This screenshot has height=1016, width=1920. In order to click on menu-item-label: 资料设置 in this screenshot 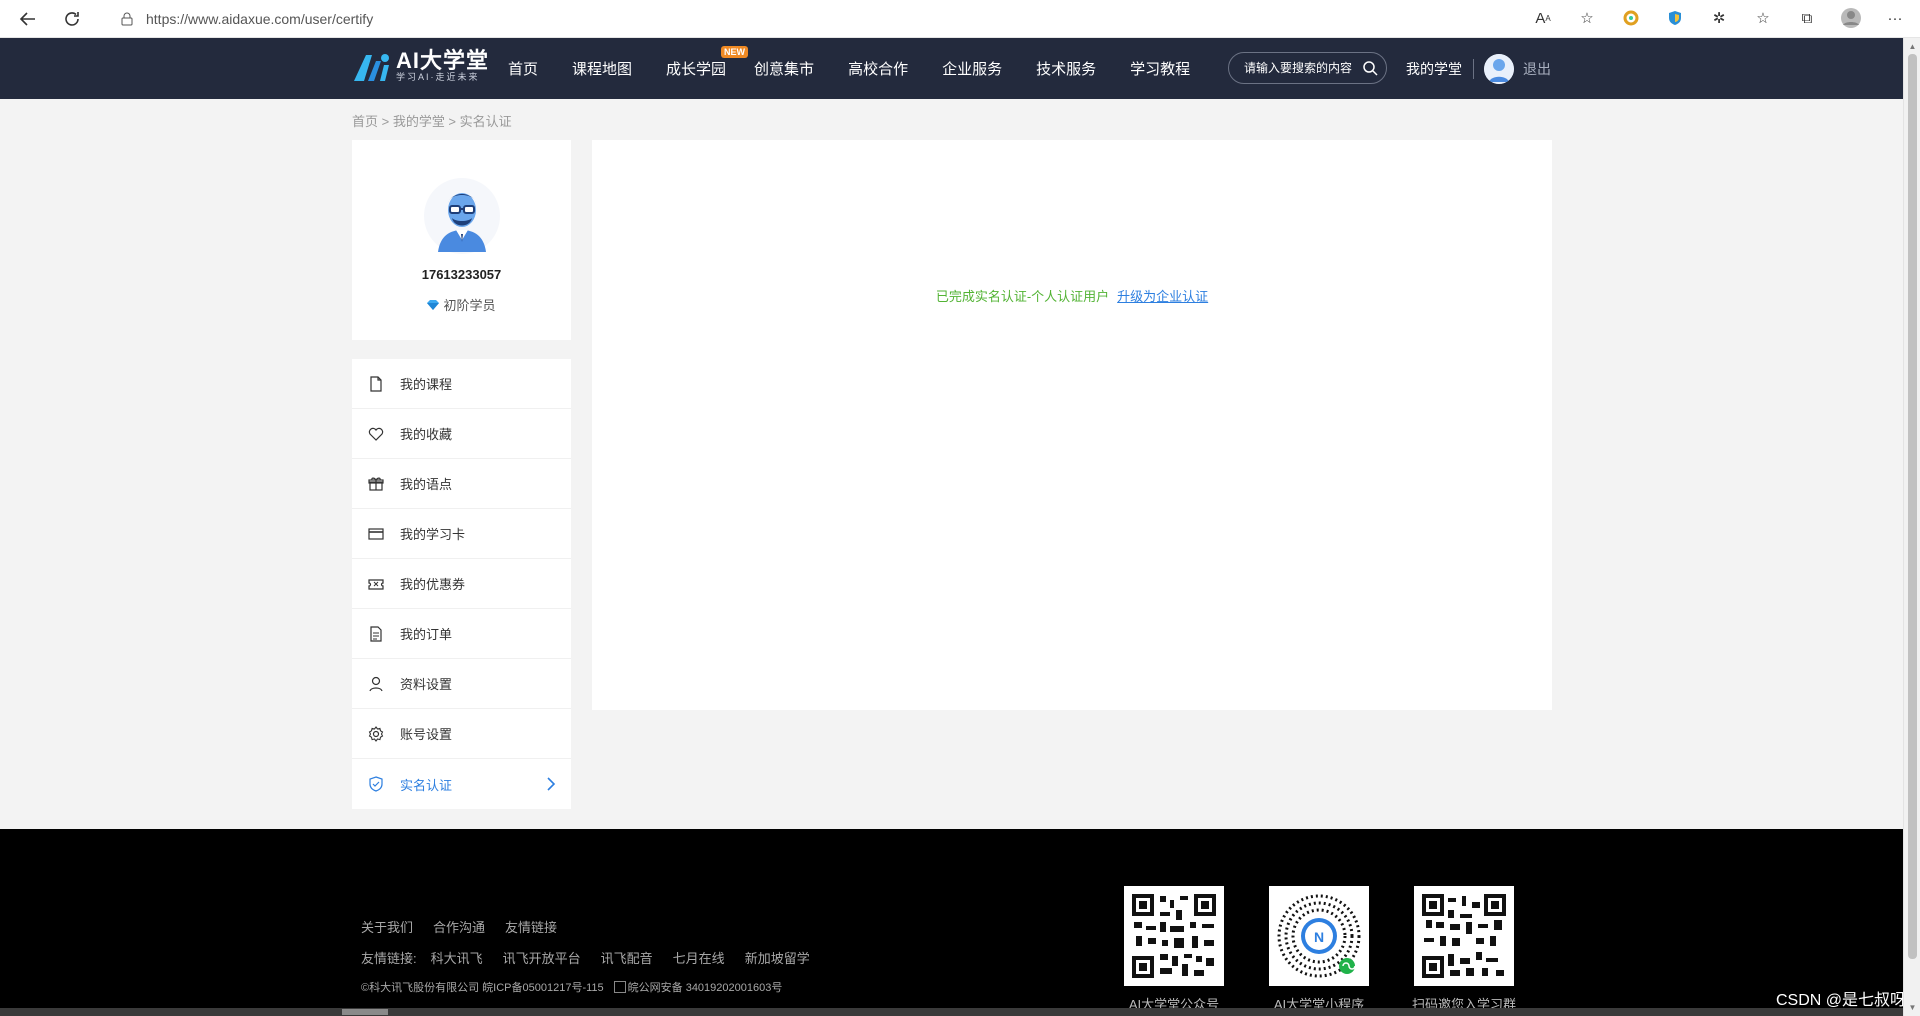, I will do `click(426, 684)`.